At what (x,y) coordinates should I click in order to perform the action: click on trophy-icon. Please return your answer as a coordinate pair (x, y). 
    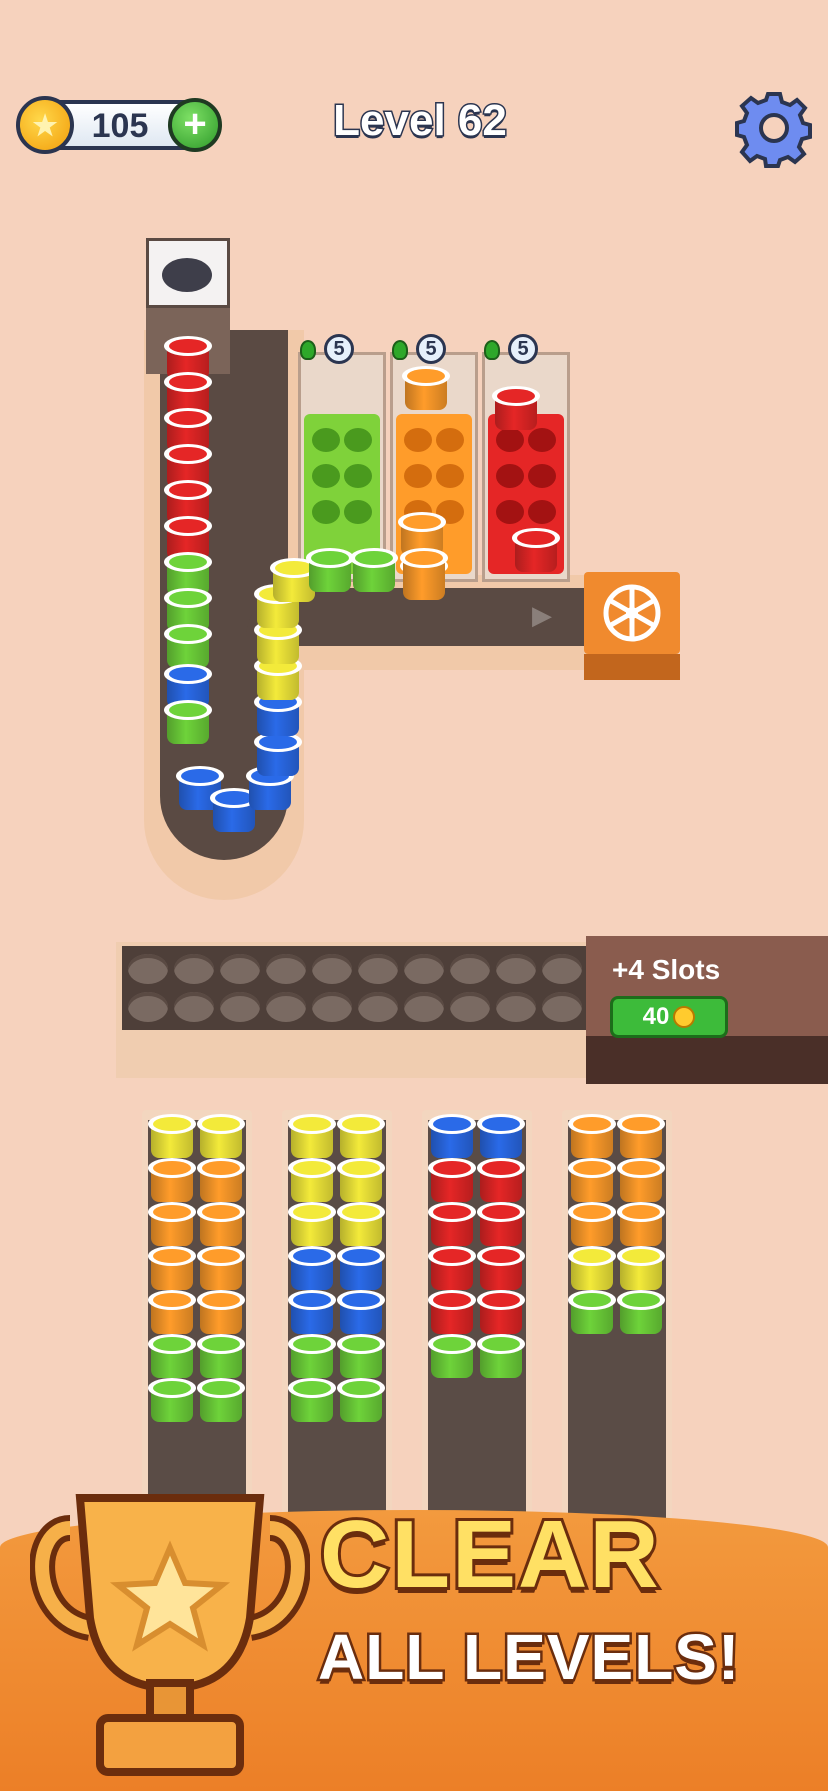
    Looking at the image, I should click on (170, 1635).